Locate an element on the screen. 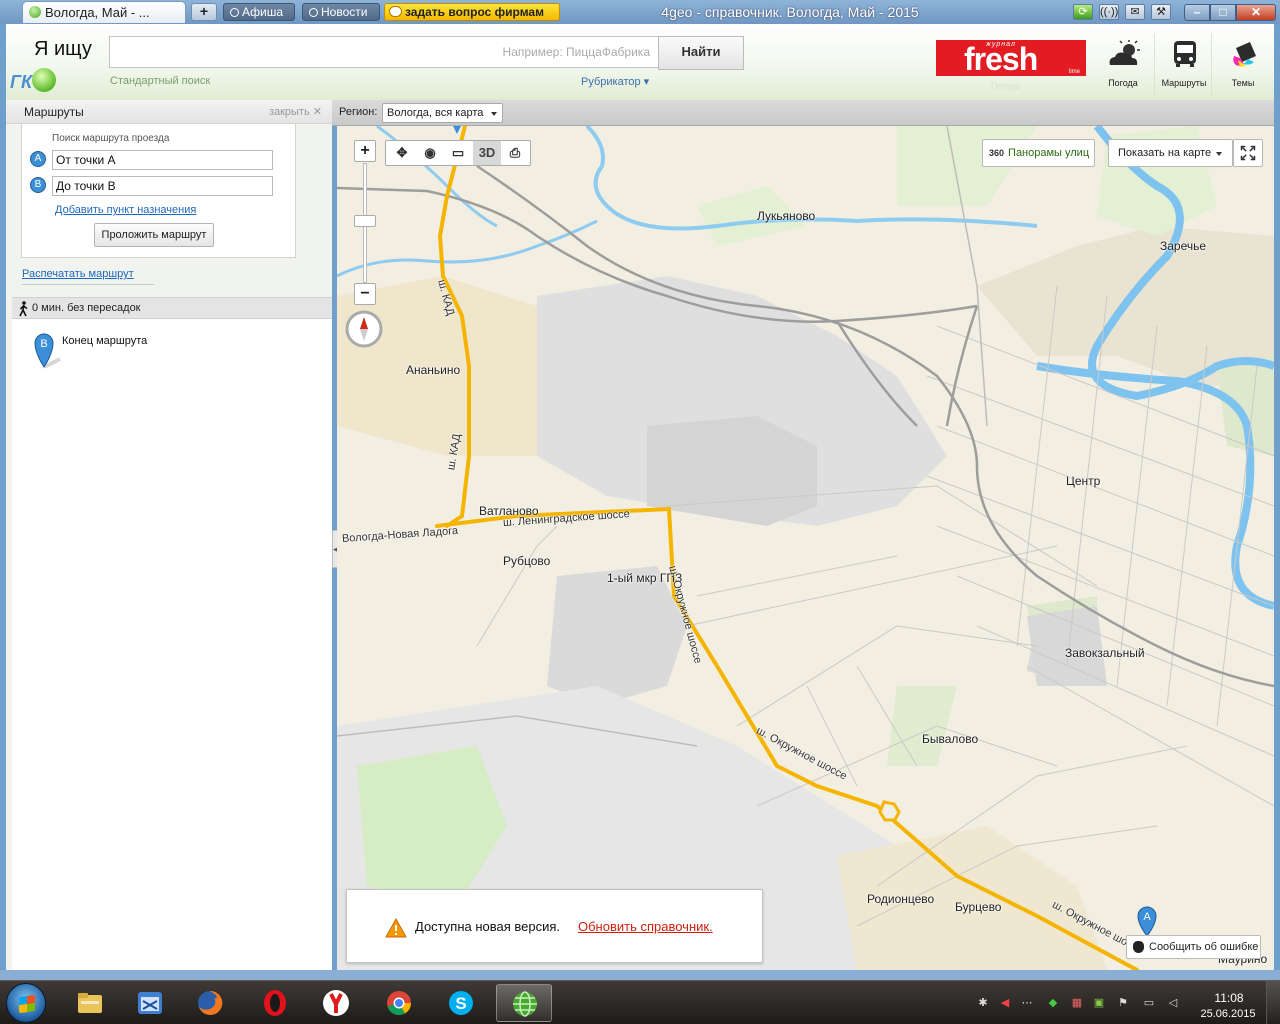 This screenshot has width=1280, height=1024. wrench-icon: ⚒ is located at coordinates (1161, 12).